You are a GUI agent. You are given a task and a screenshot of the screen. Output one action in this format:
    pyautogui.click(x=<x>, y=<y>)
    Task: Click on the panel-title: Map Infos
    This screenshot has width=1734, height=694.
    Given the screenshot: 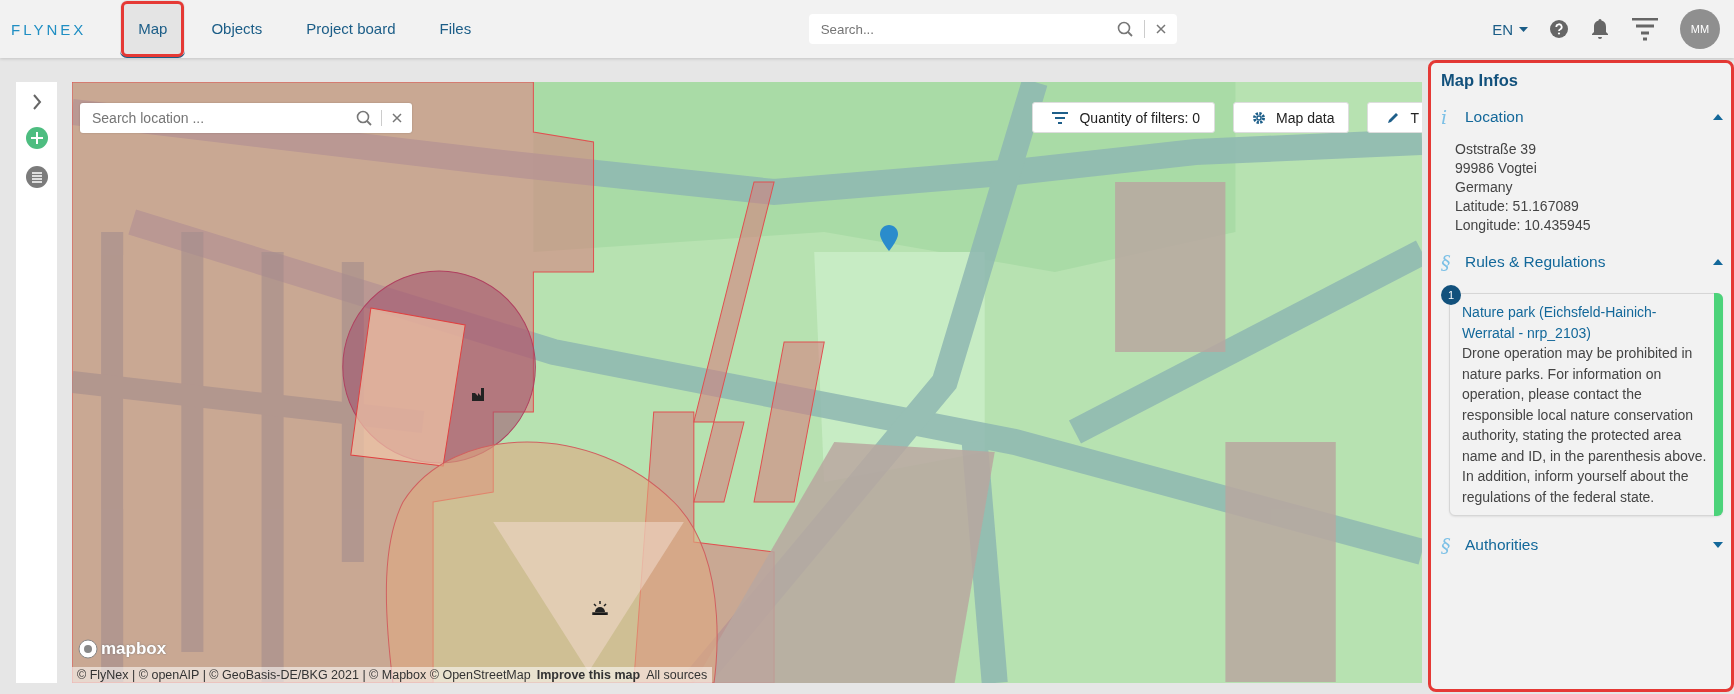 What is the action you would take?
    pyautogui.click(x=1480, y=80)
    